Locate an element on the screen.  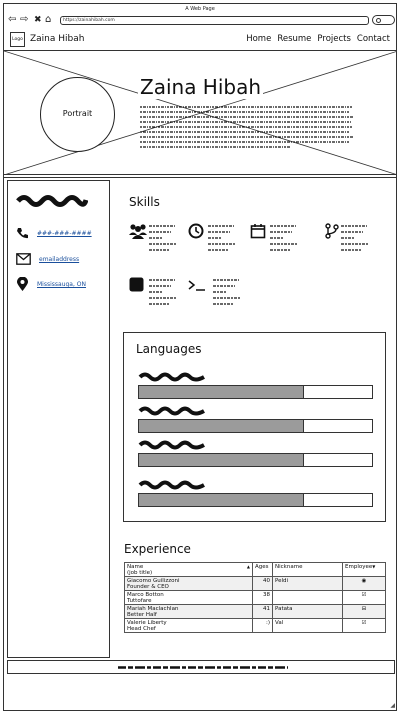
phone-icon is located at coordinates (22, 233).